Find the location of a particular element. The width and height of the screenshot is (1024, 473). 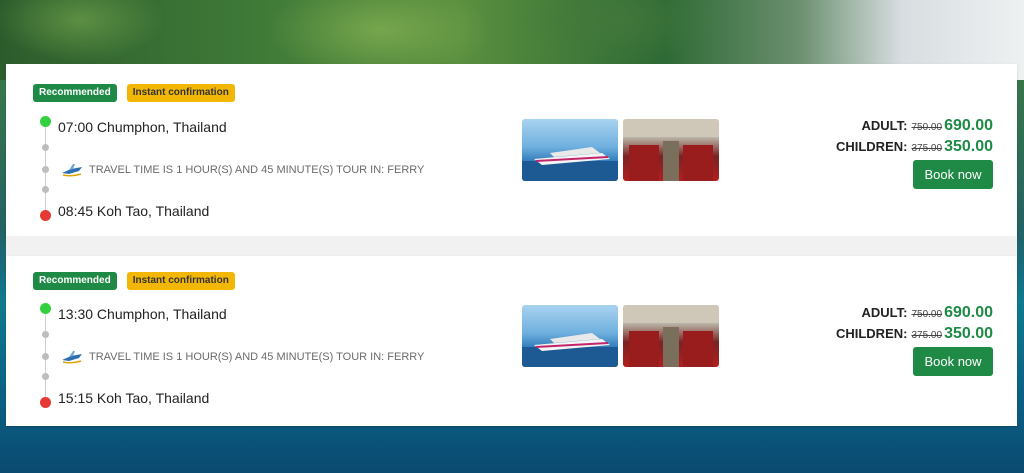

card-separator is located at coordinates (511, 246).